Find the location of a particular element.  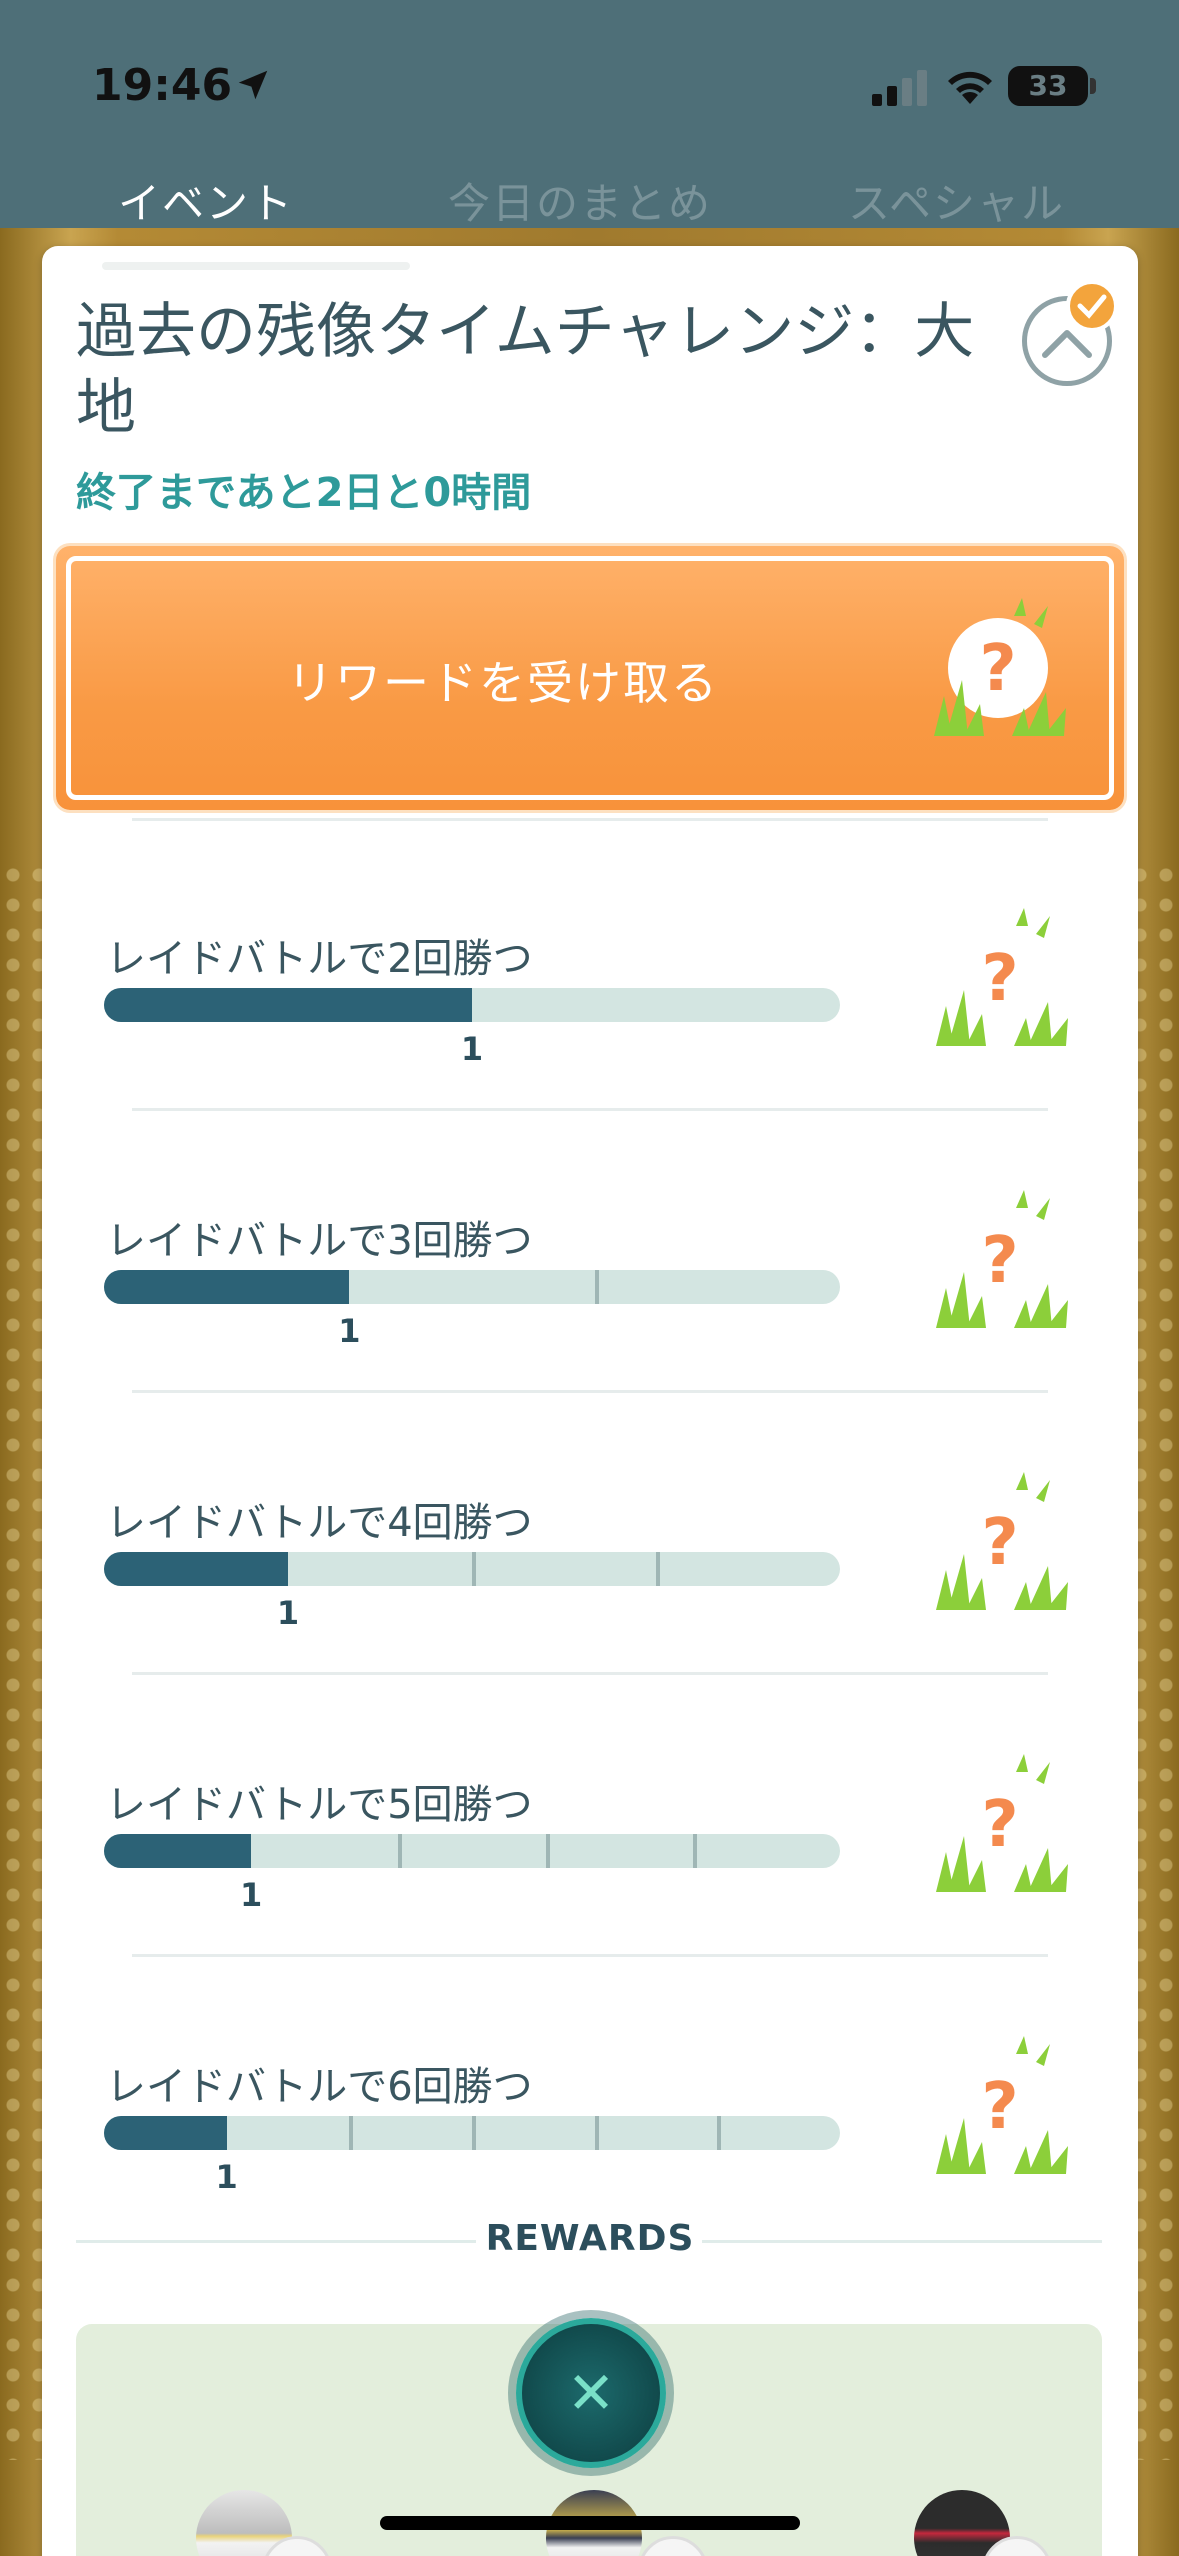

battery-level: 33 is located at coordinates (1048, 85).